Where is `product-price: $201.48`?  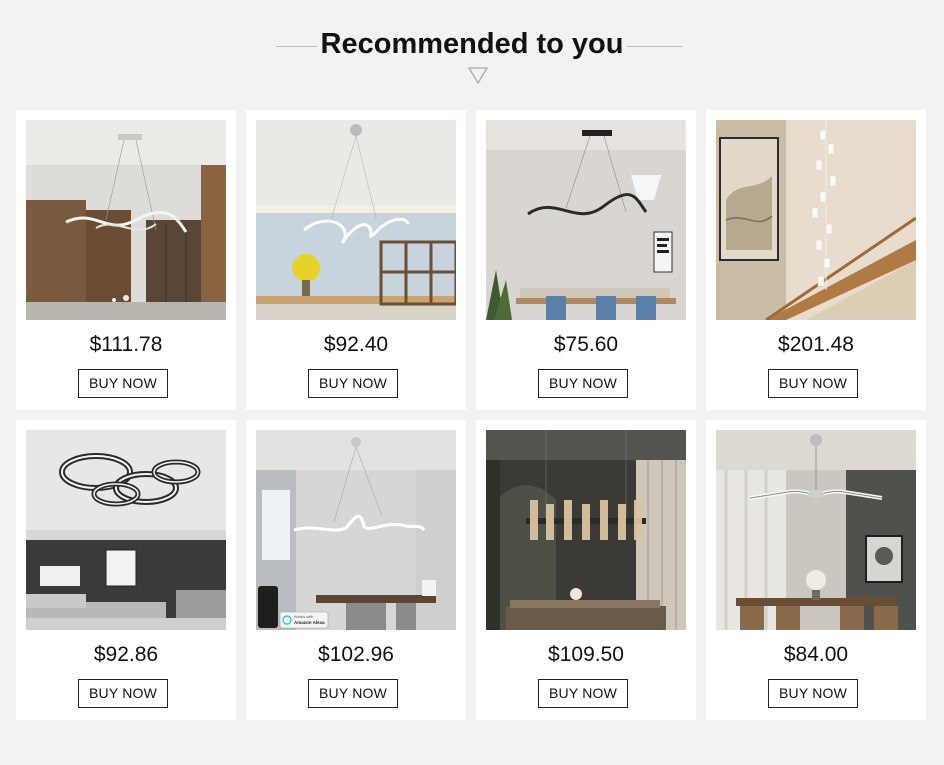 product-price: $201.48 is located at coordinates (816, 344).